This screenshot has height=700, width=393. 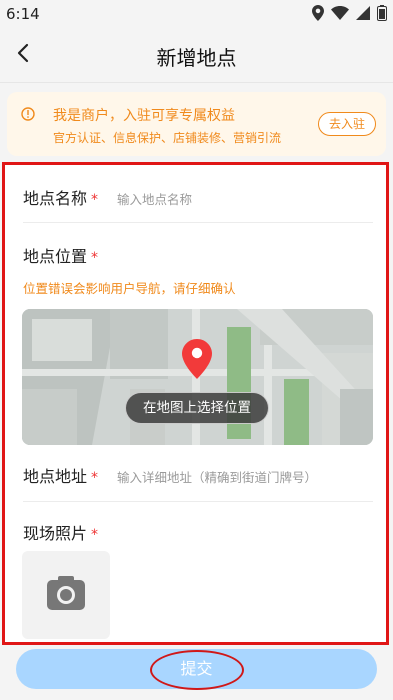 What do you see at coordinates (55, 198) in the screenshot?
I see `name-label-text: 地点名称` at bounding box center [55, 198].